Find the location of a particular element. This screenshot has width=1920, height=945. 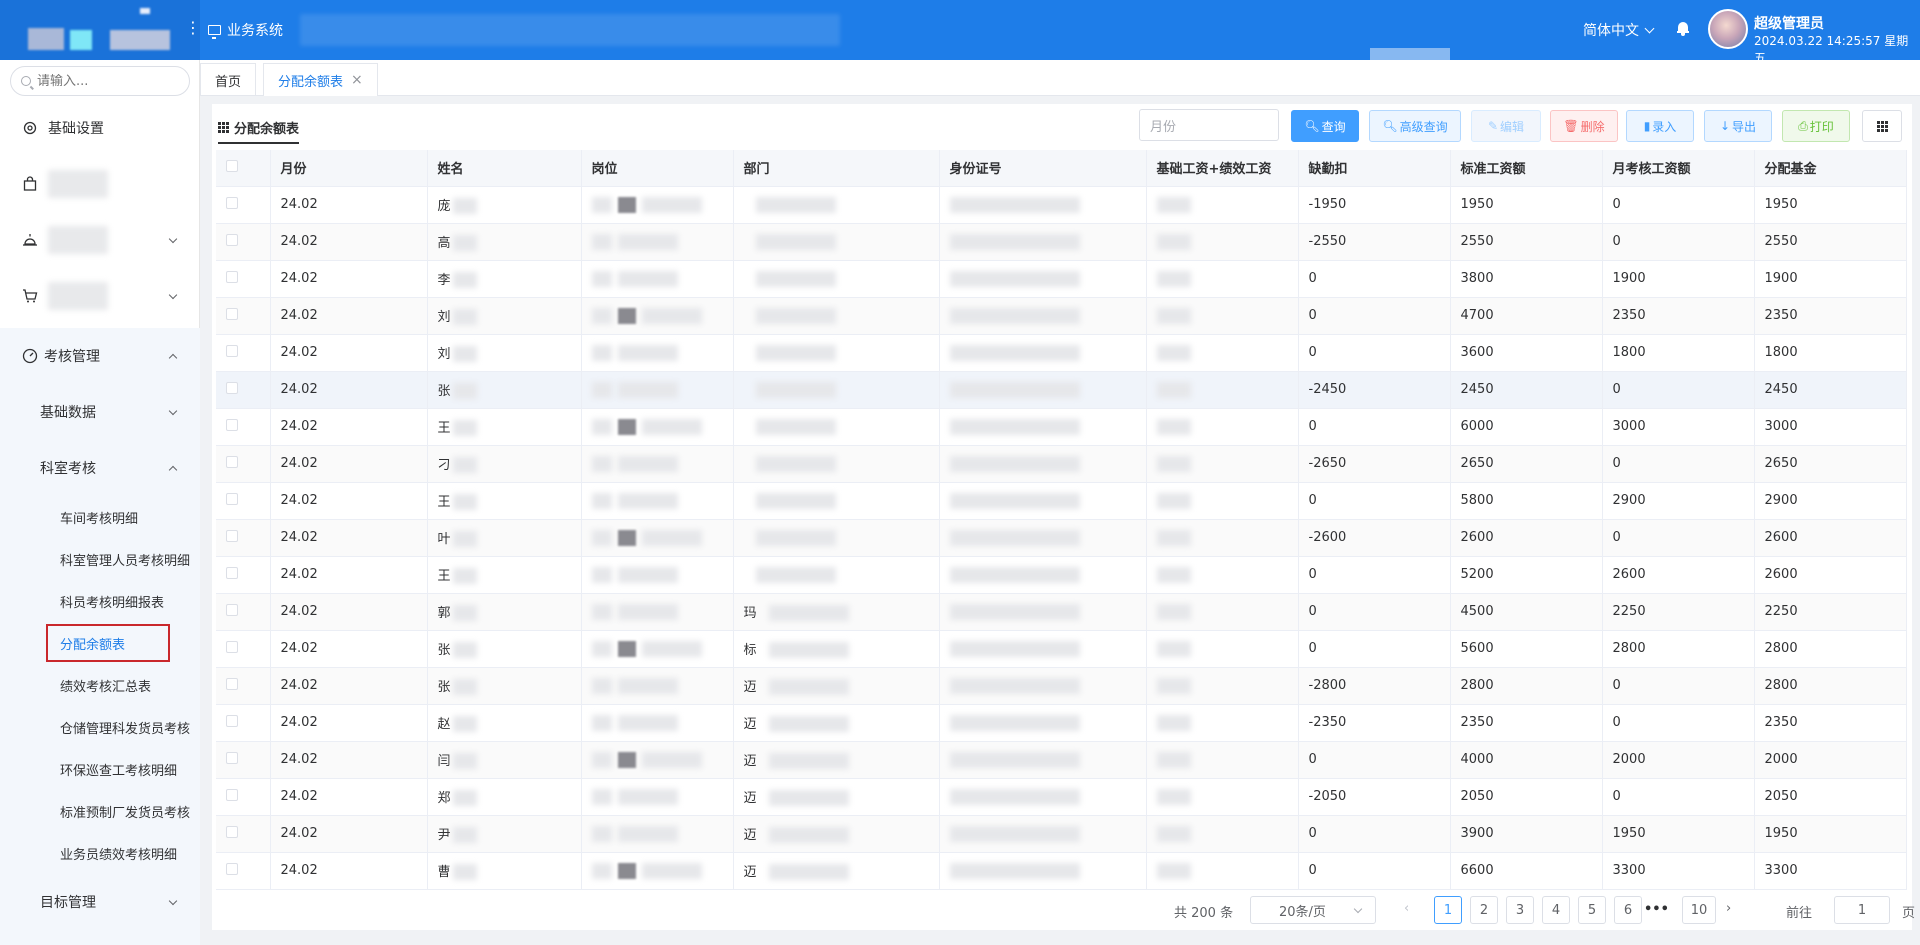

avatar is located at coordinates (1728, 29).